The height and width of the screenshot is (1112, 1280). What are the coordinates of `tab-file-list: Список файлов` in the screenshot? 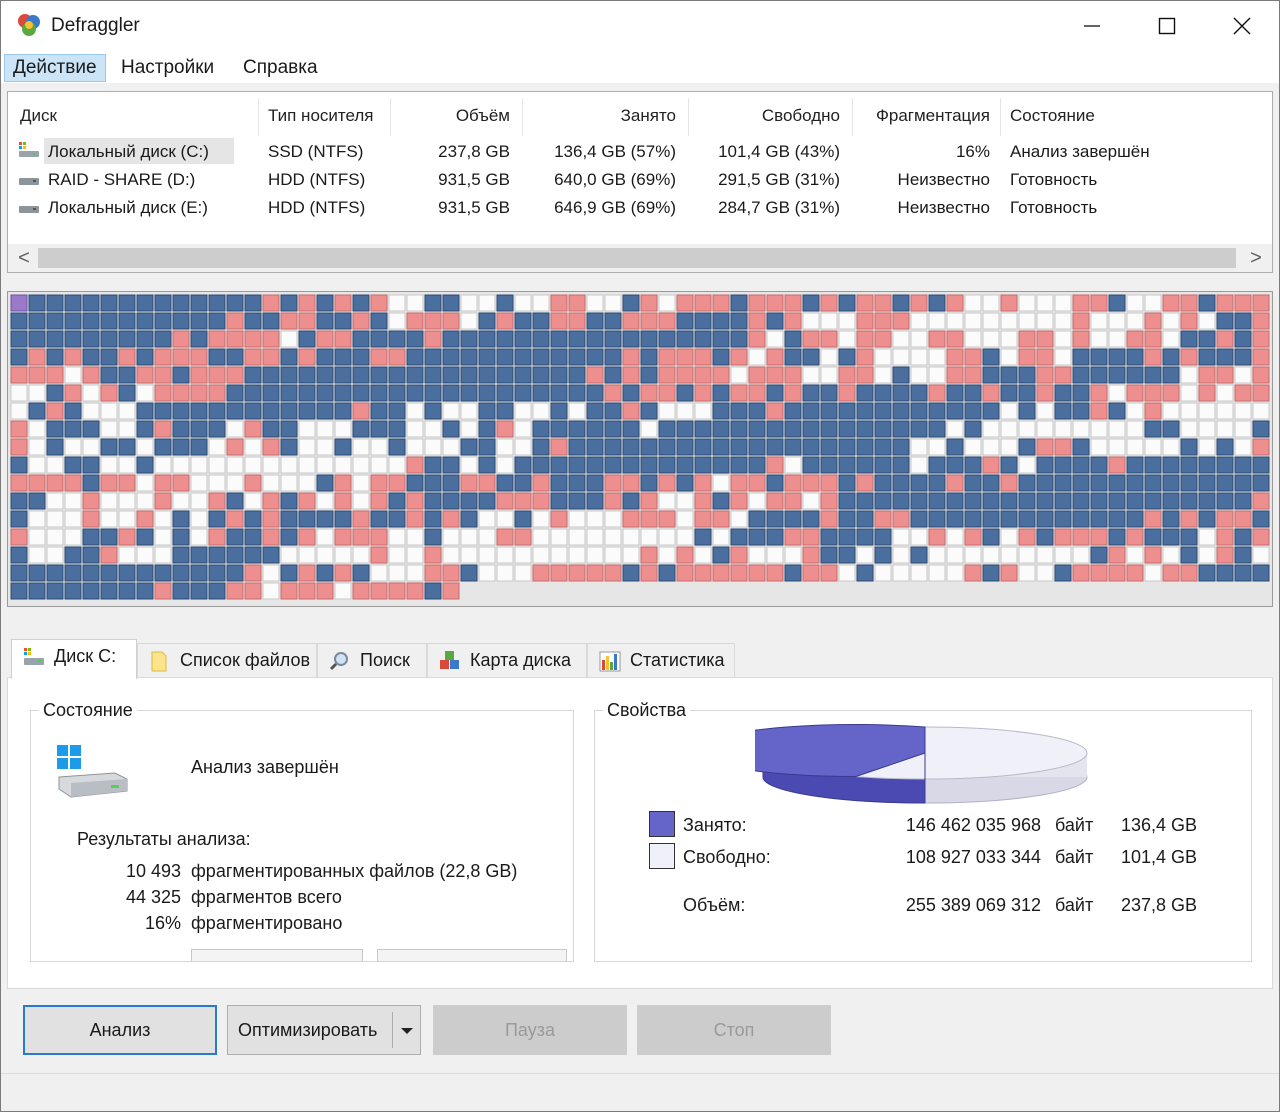 It's located at (227, 660).